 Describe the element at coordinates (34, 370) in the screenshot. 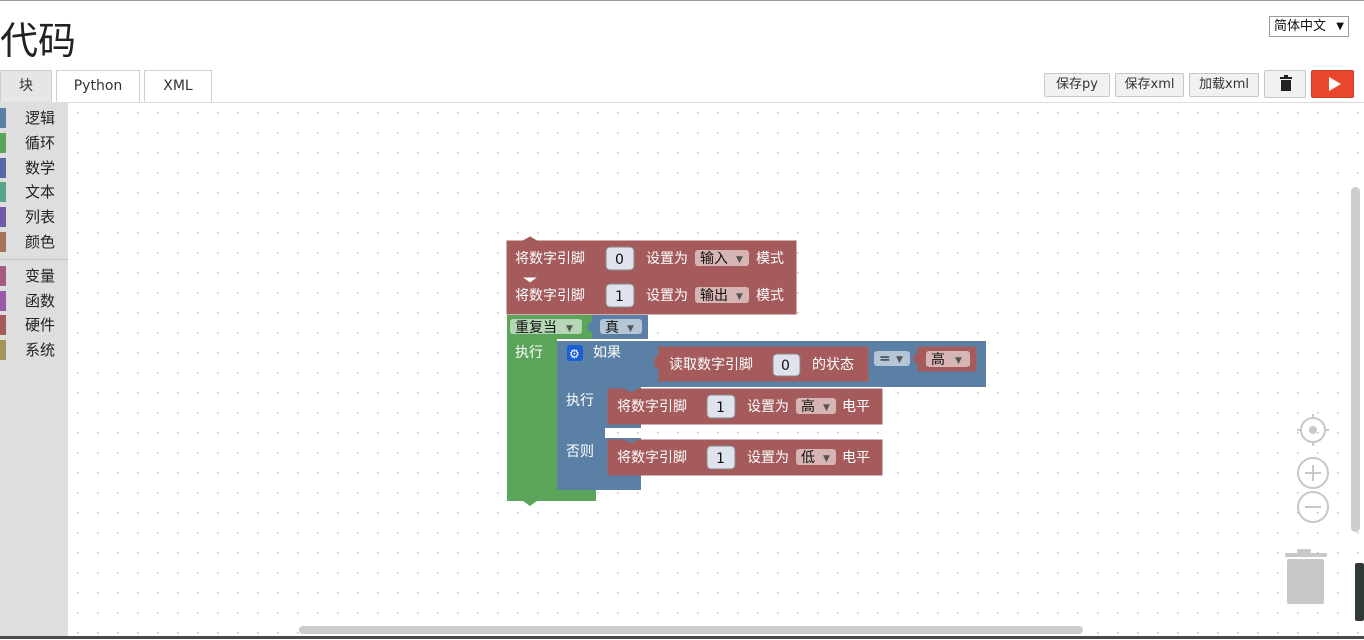

I see `toolbox: 逻辑 循环 数学 文本 列表 颜色 变量 函数 硬件 系统` at that location.